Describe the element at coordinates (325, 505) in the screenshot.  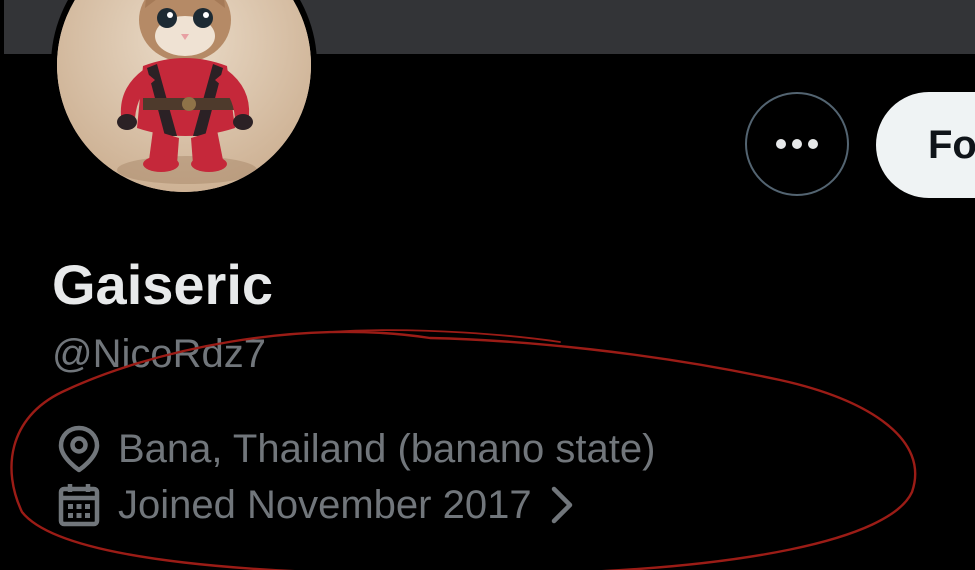
I see `join-date-text: Joined November 2017` at that location.